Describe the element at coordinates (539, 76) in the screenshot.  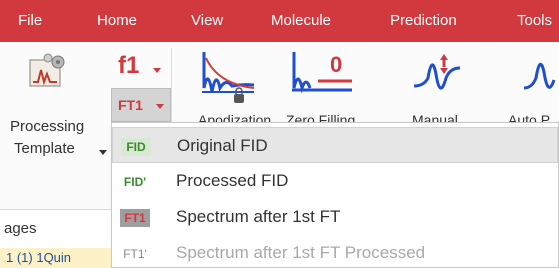
I see `auto-phase-icon` at that location.